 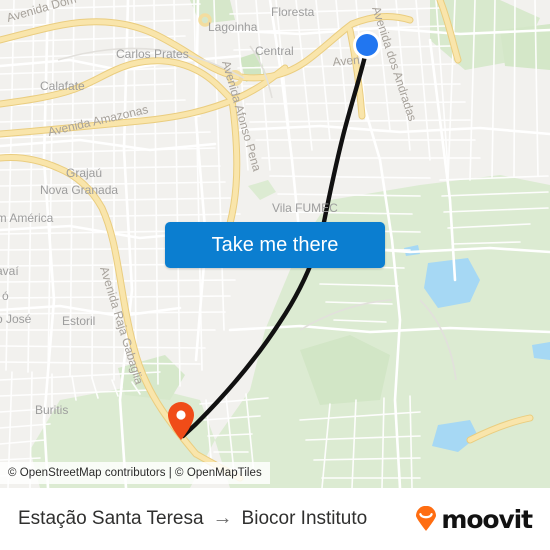 What do you see at coordinates (274, 51) in the screenshot?
I see `place-label: Central` at bounding box center [274, 51].